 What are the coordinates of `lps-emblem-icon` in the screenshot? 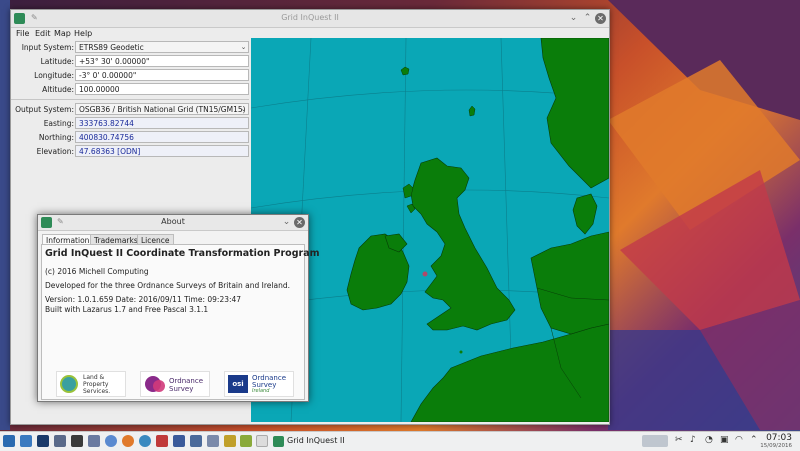 It's located at (69, 384).